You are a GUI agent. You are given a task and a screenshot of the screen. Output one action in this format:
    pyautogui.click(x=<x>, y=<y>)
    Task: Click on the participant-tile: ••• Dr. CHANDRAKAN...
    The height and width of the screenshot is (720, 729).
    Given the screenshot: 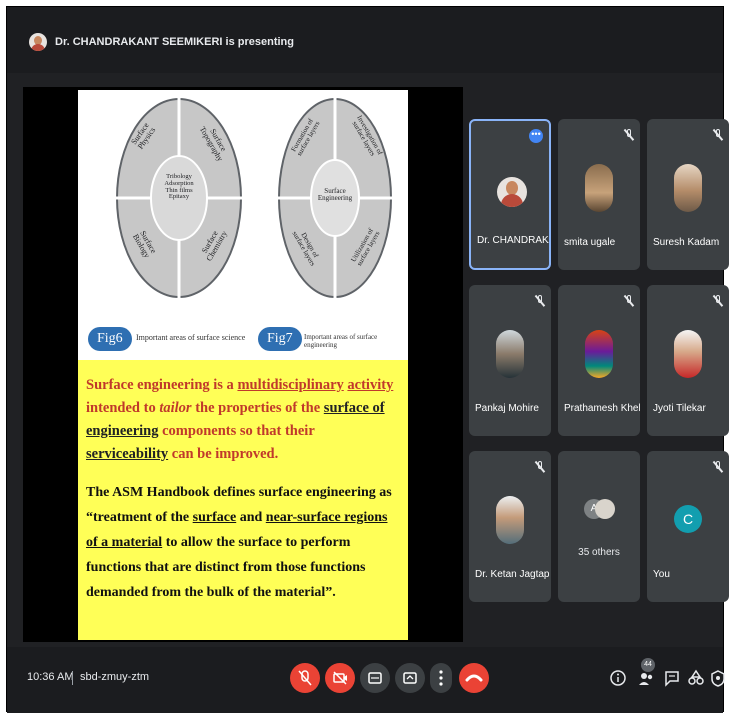 What is the action you would take?
    pyautogui.click(x=510, y=194)
    